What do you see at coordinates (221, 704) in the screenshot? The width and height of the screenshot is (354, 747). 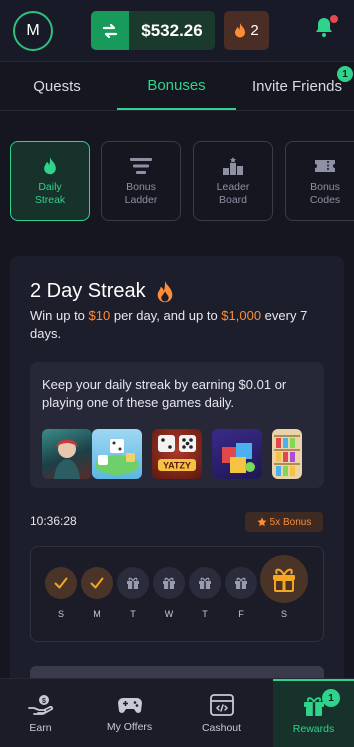 I see `cashout-icon` at bounding box center [221, 704].